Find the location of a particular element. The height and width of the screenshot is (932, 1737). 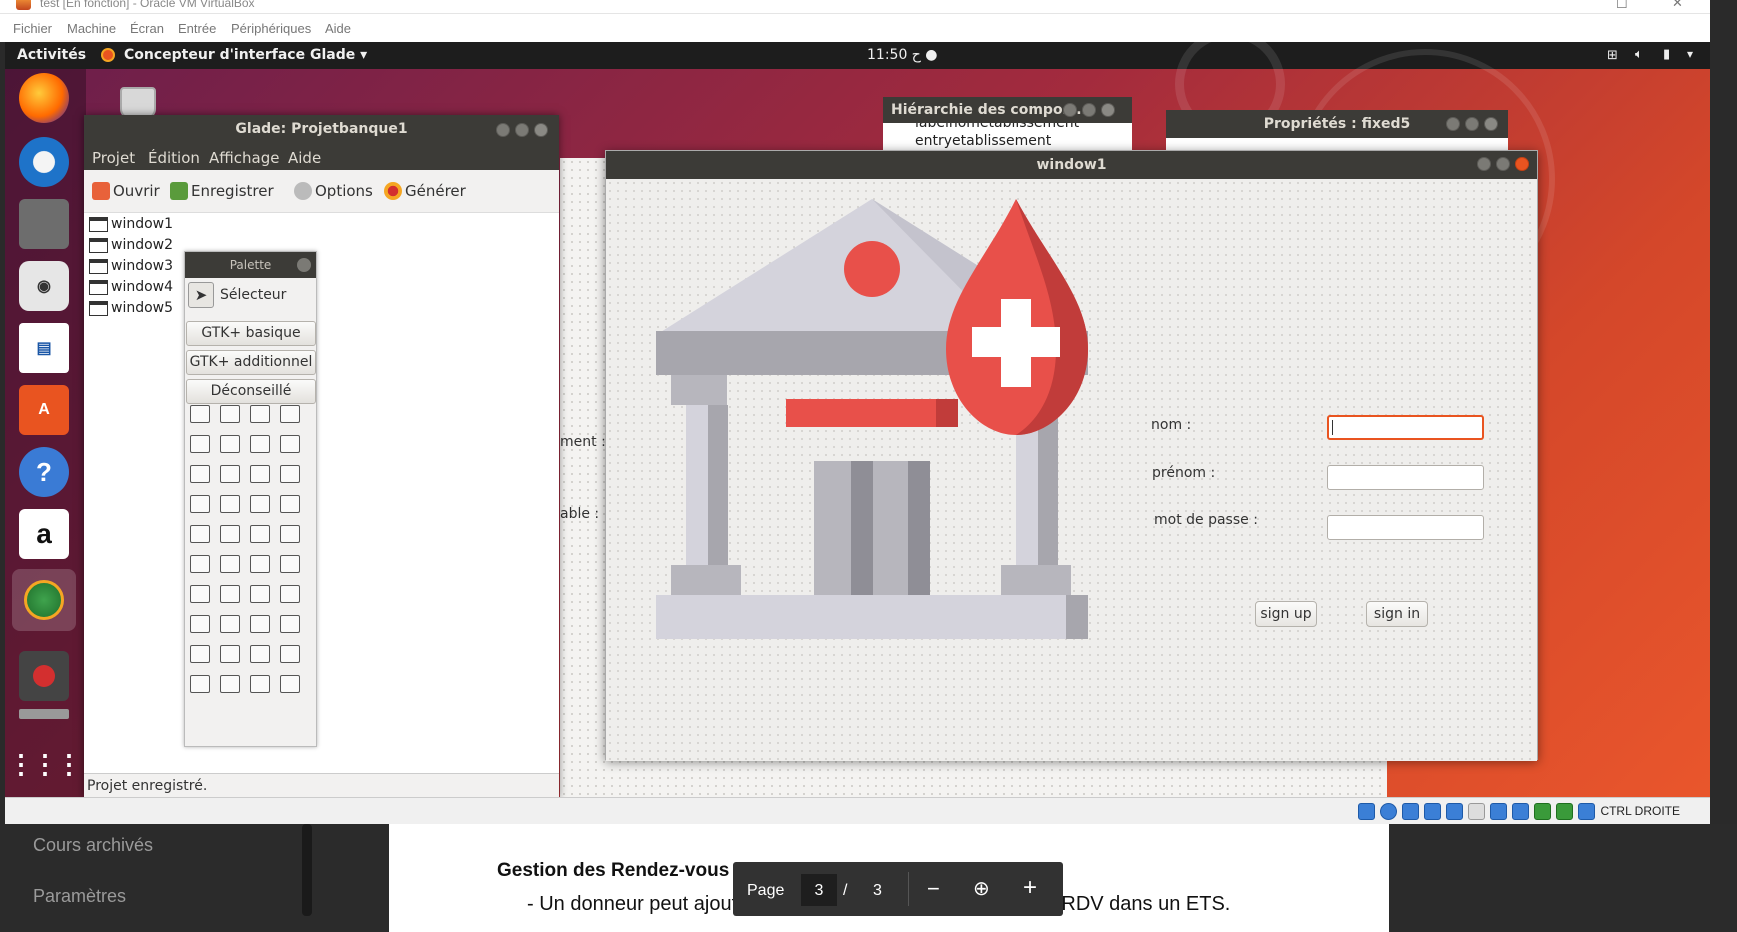

thunderbird-icon is located at coordinates (44, 162).